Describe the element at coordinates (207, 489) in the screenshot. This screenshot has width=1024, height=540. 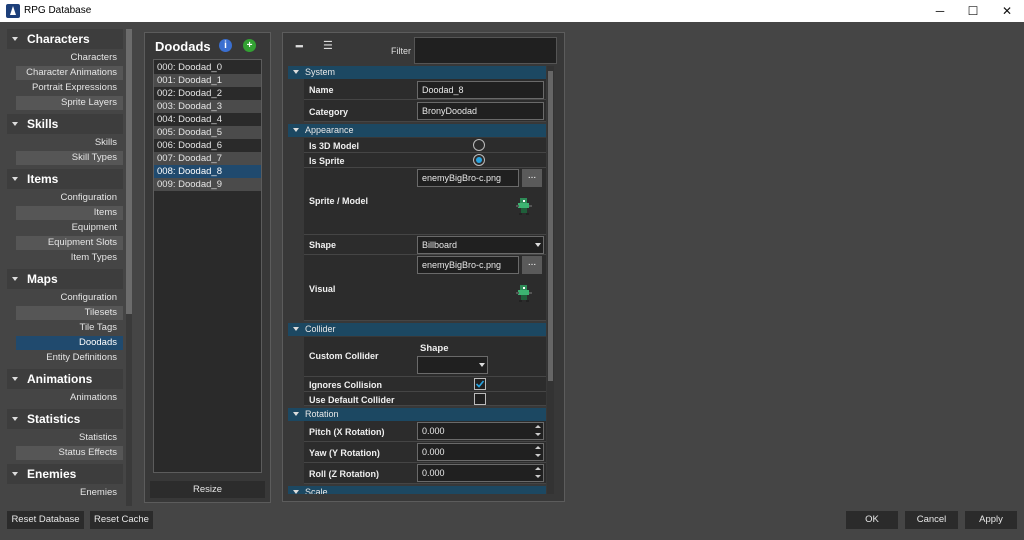
I see `resize-button: Resize` at that location.